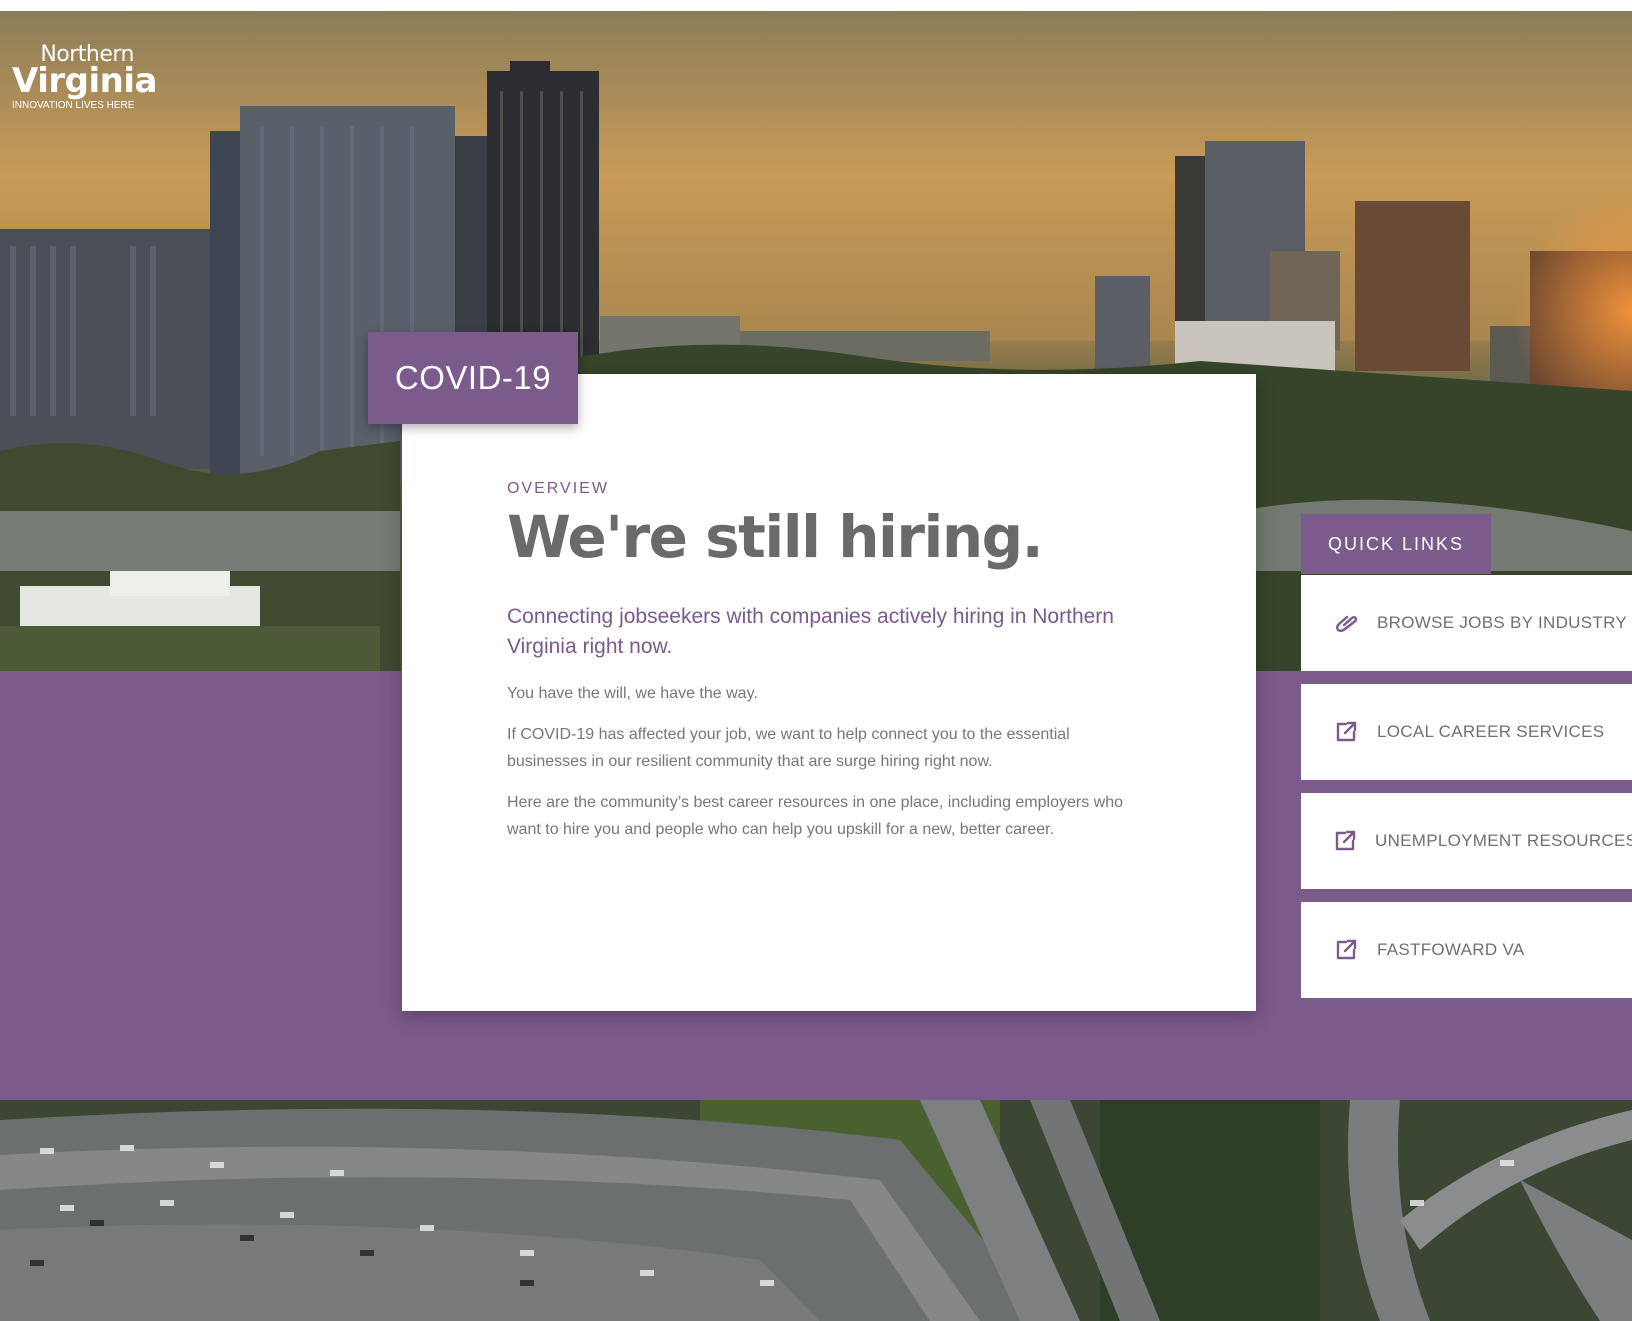 The image size is (1632, 1321). Describe the element at coordinates (1451, 949) in the screenshot. I see `quick-link-label: FASTFOWARD VA` at that location.